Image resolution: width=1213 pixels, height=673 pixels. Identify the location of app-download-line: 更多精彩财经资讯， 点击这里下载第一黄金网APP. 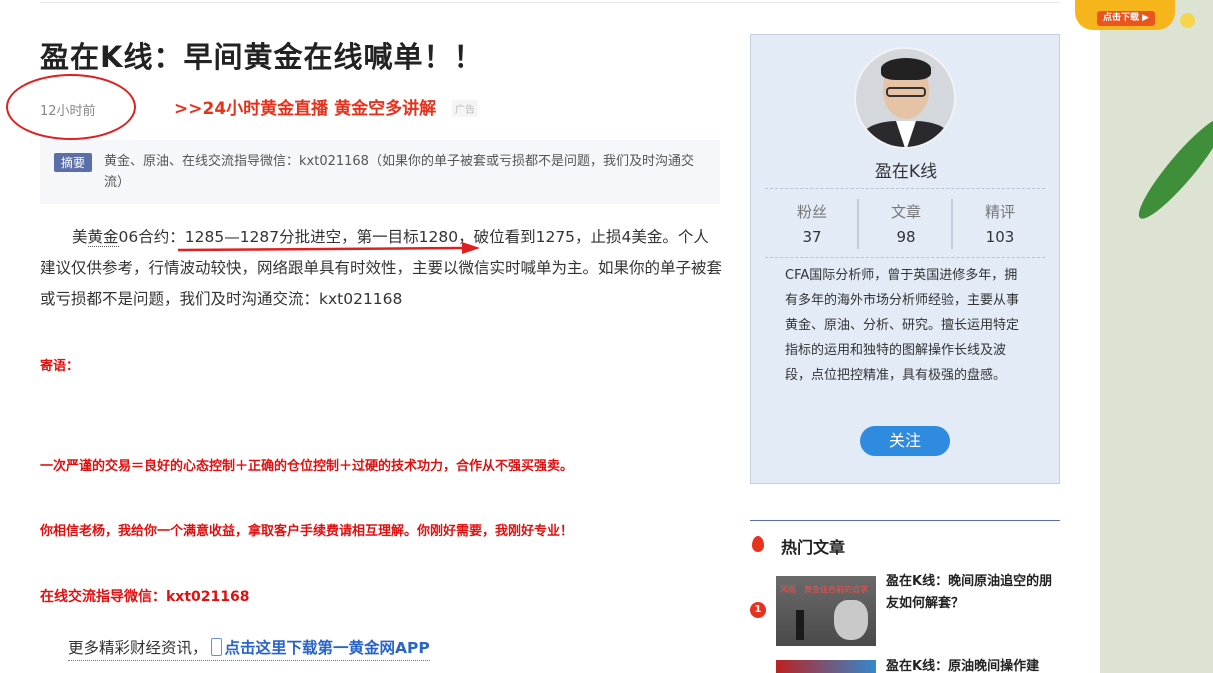
(249, 648).